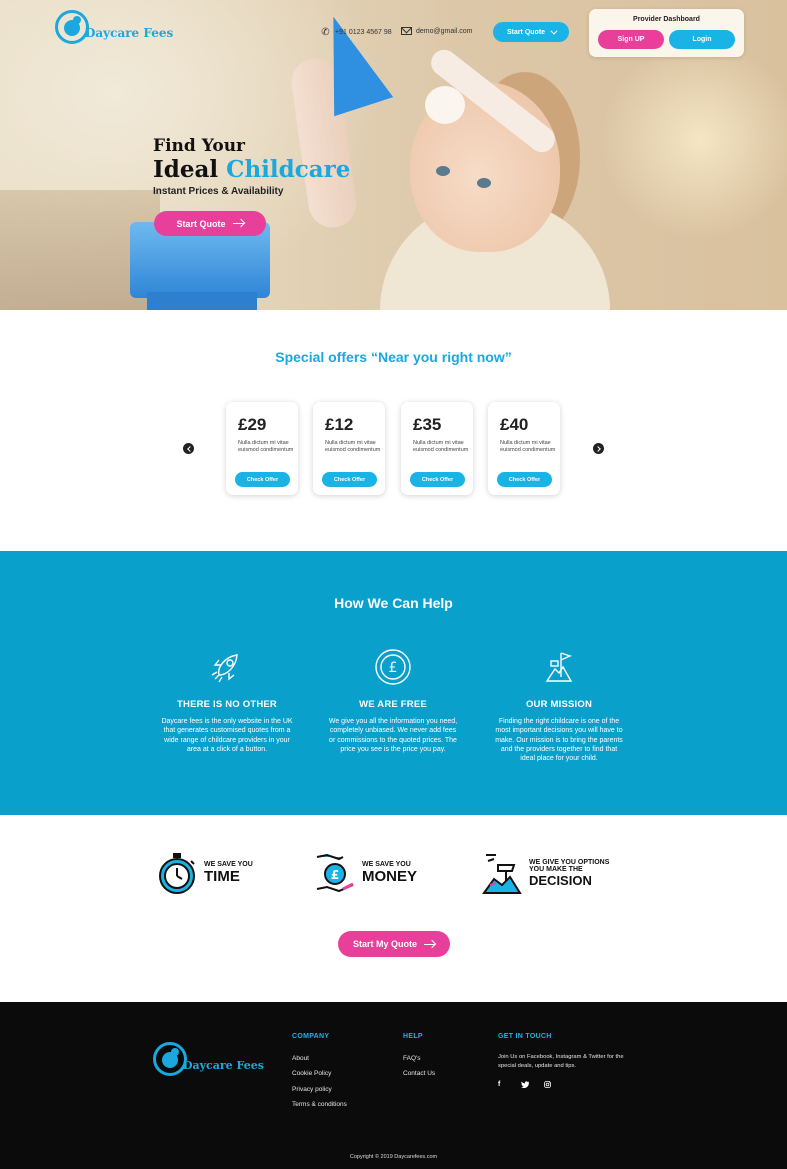  I want to click on footer-link-terms: Terms & conditions, so click(319, 1104).